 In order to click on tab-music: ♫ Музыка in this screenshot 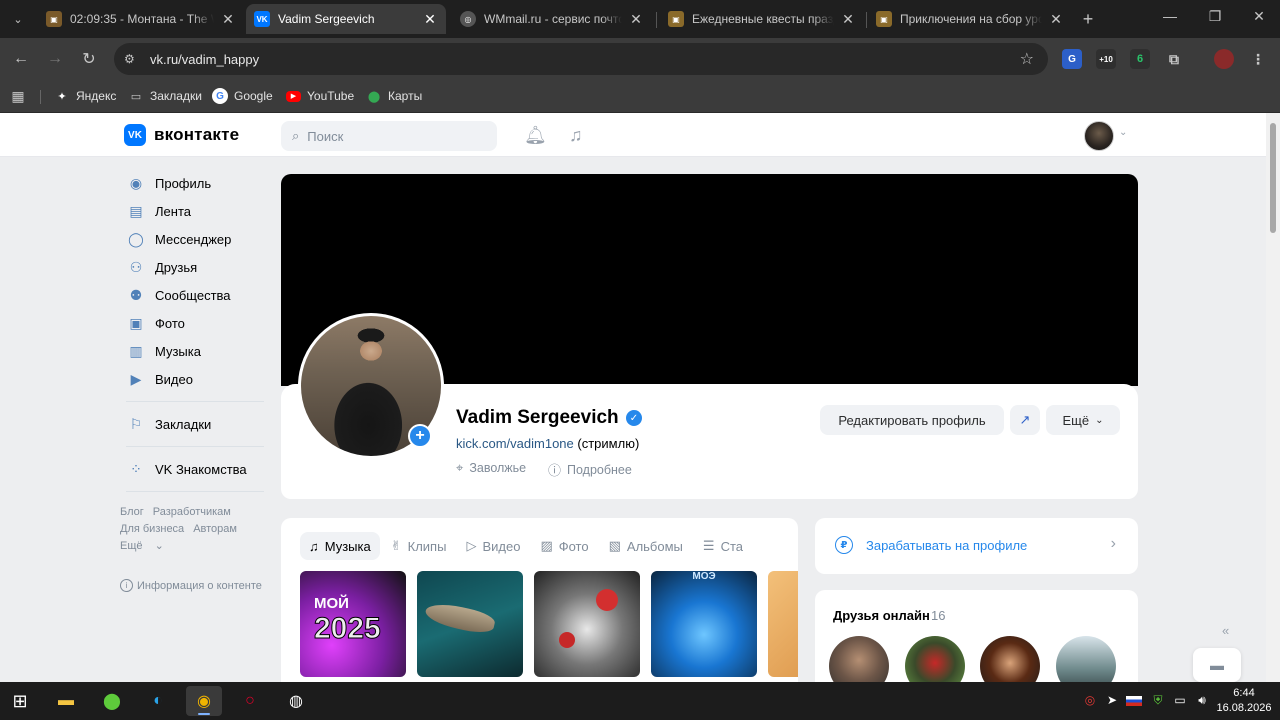, I will do `click(340, 546)`.